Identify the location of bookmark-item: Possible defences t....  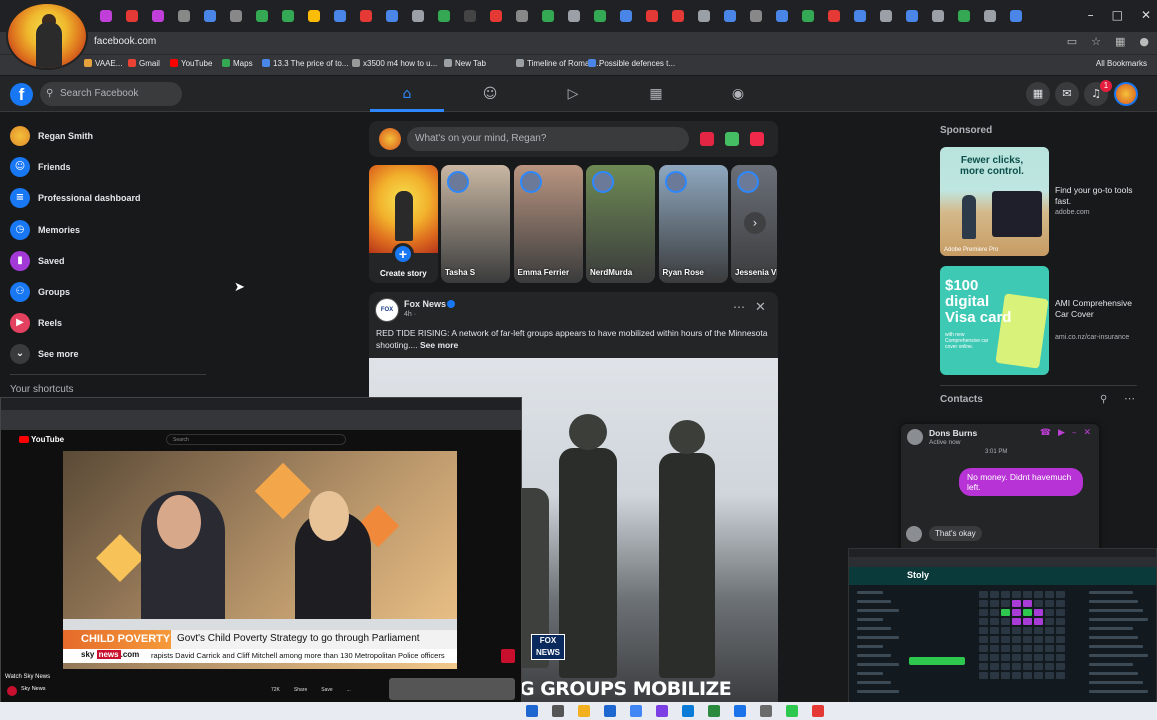
(631, 63).